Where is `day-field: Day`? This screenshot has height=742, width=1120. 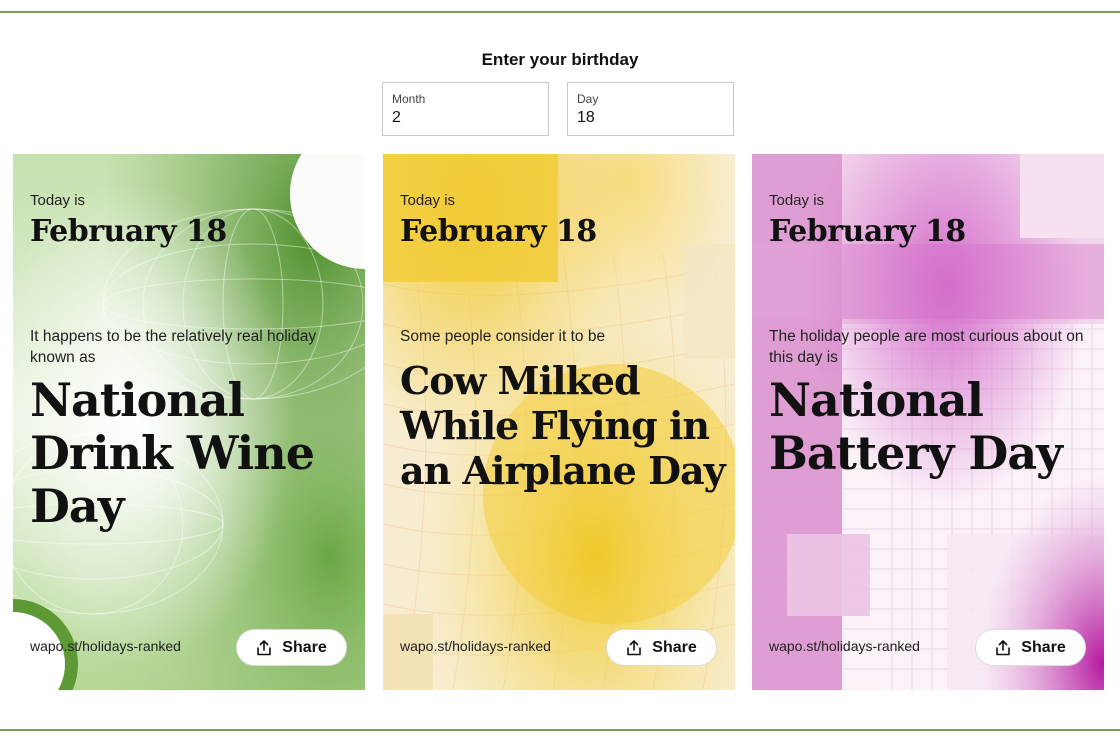 day-field: Day is located at coordinates (650, 109).